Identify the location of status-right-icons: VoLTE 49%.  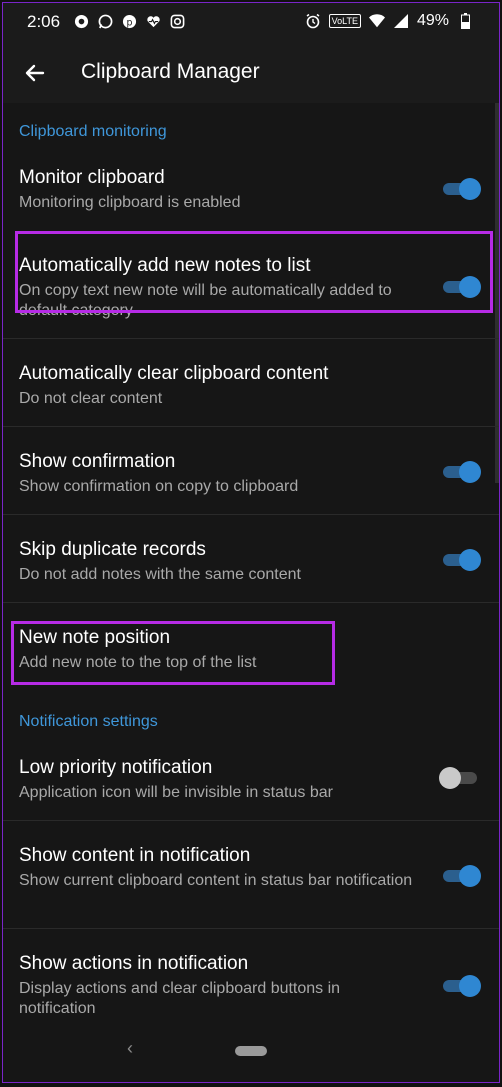
(389, 21).